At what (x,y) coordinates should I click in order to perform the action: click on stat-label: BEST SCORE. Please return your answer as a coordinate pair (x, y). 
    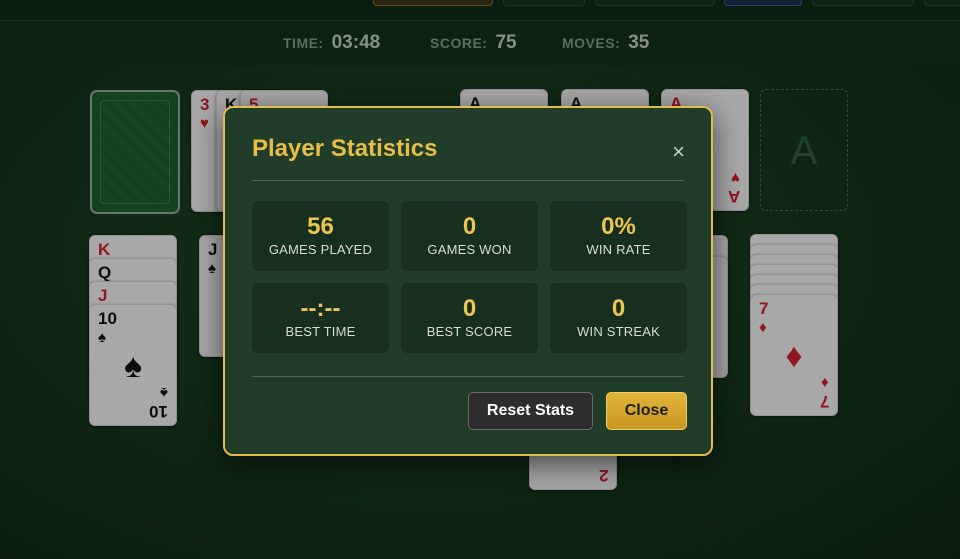
    Looking at the image, I should click on (469, 331).